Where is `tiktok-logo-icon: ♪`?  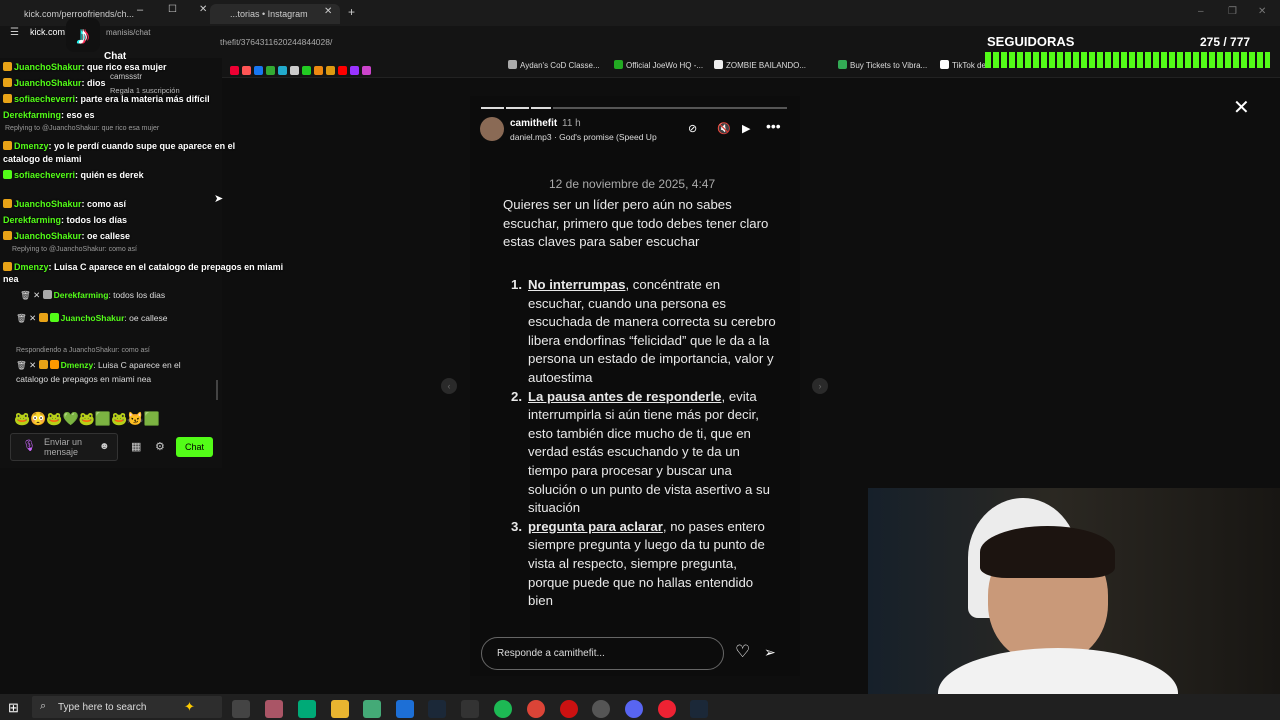 tiktok-logo-icon: ♪ is located at coordinates (83, 35).